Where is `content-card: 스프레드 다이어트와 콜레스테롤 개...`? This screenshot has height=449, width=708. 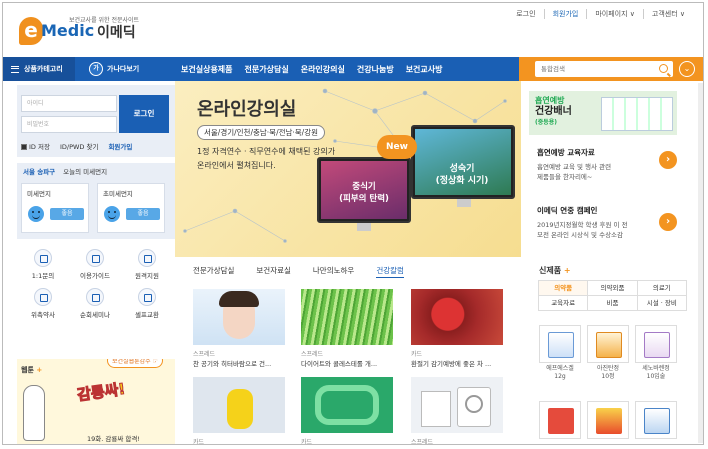 content-card: 스프레드 다이어트와 콜레스테롤 개... is located at coordinates (347, 328).